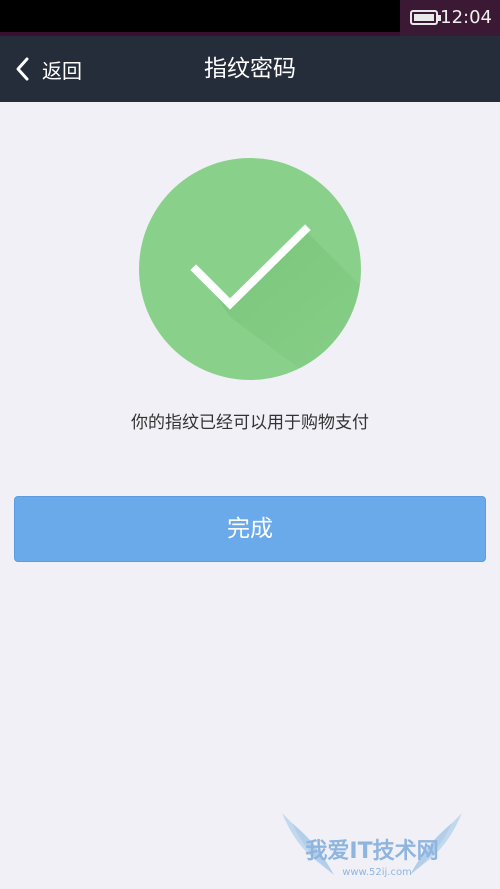 The height and width of the screenshot is (889, 500). What do you see at coordinates (250, 69) in the screenshot?
I see `nav-bar: 返回 指纹密码` at bounding box center [250, 69].